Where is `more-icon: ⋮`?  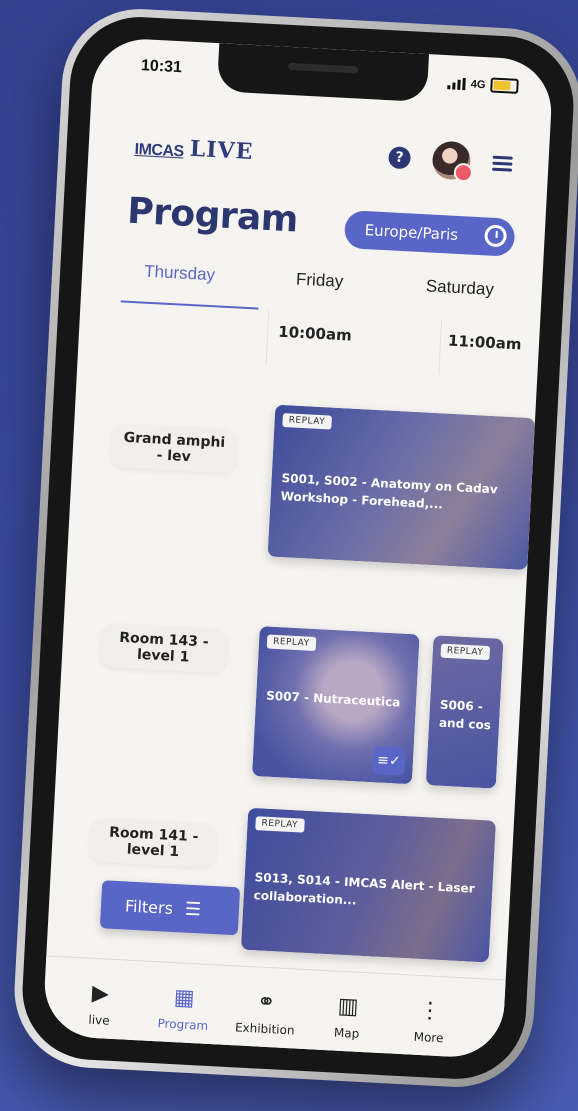
more-icon: ⋮ is located at coordinates (430, 1011).